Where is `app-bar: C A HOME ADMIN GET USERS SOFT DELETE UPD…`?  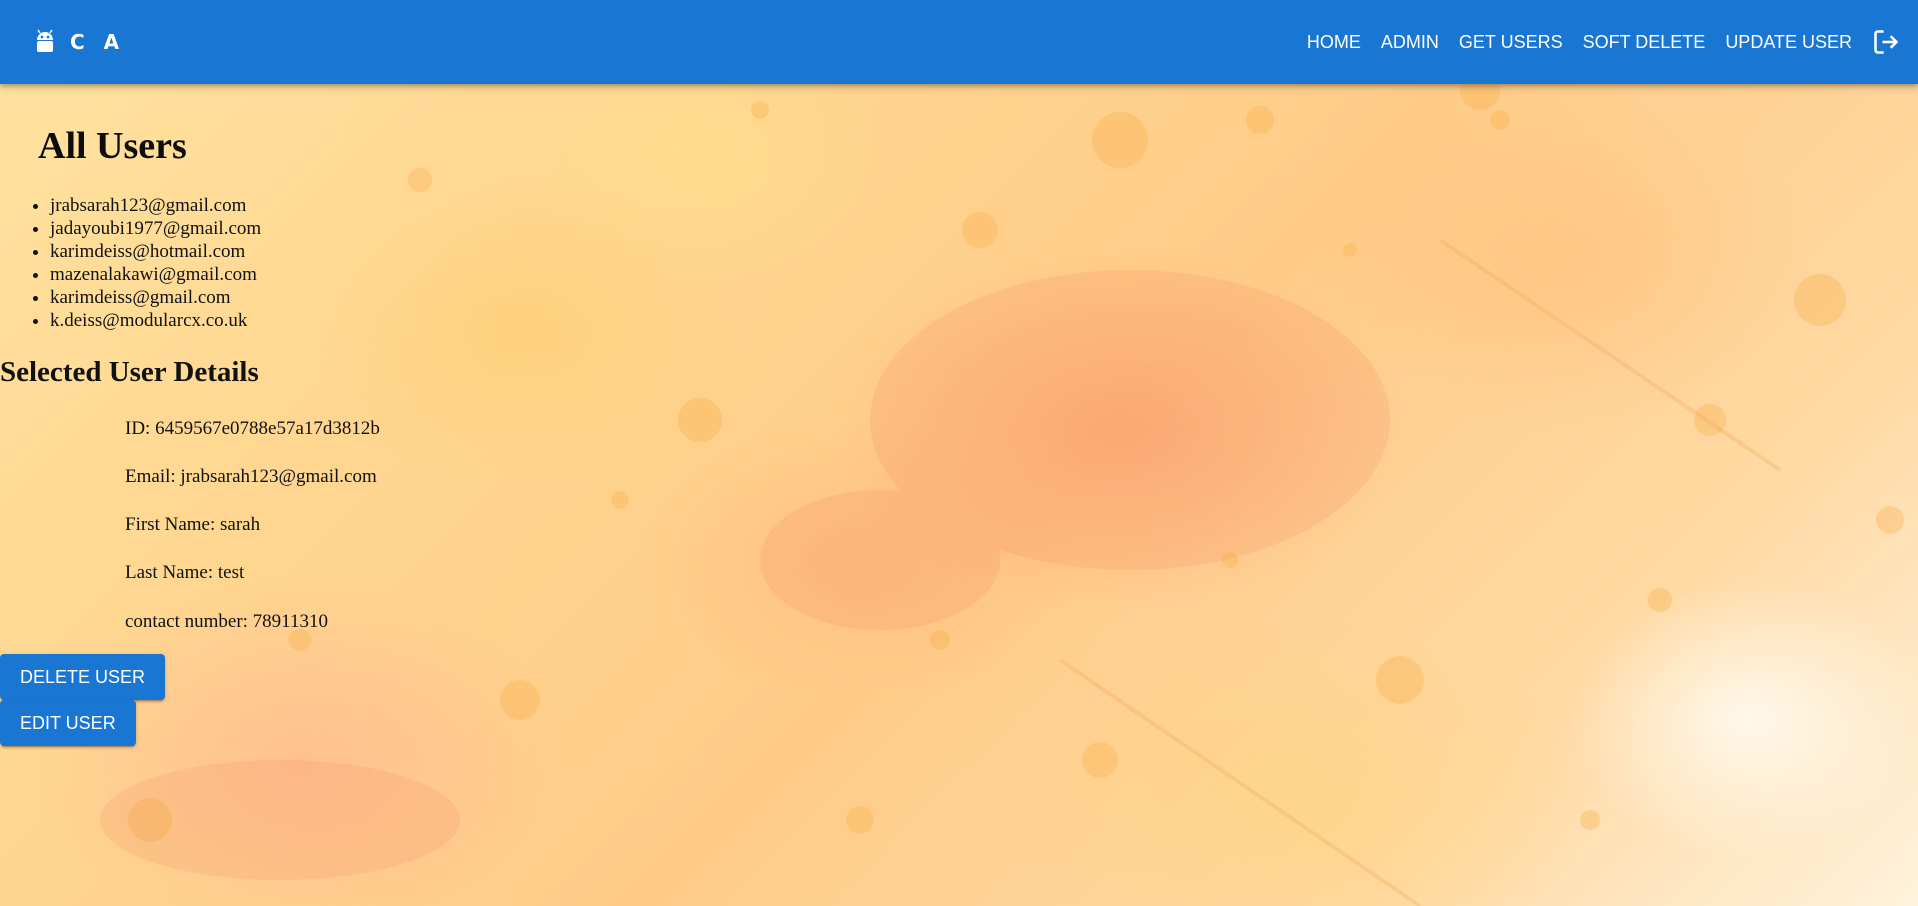 app-bar: C A HOME ADMIN GET USERS SOFT DELETE UPD… is located at coordinates (959, 42).